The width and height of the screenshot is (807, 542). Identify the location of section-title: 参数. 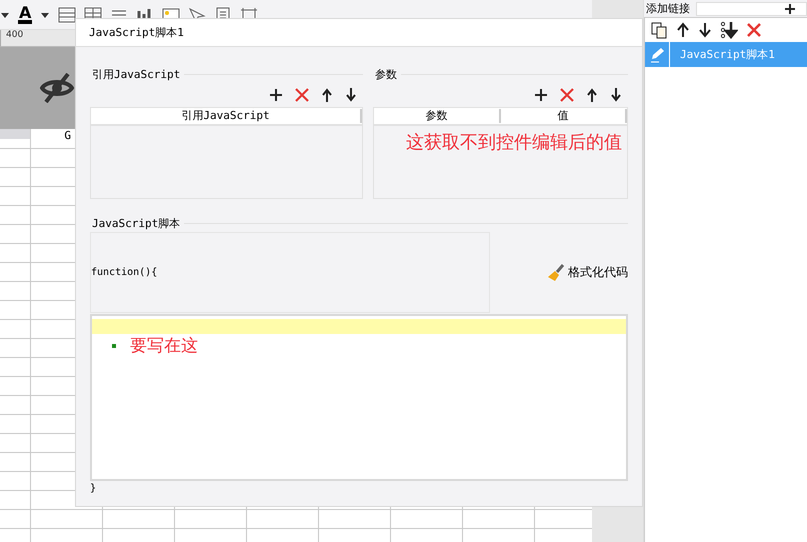
(386, 74).